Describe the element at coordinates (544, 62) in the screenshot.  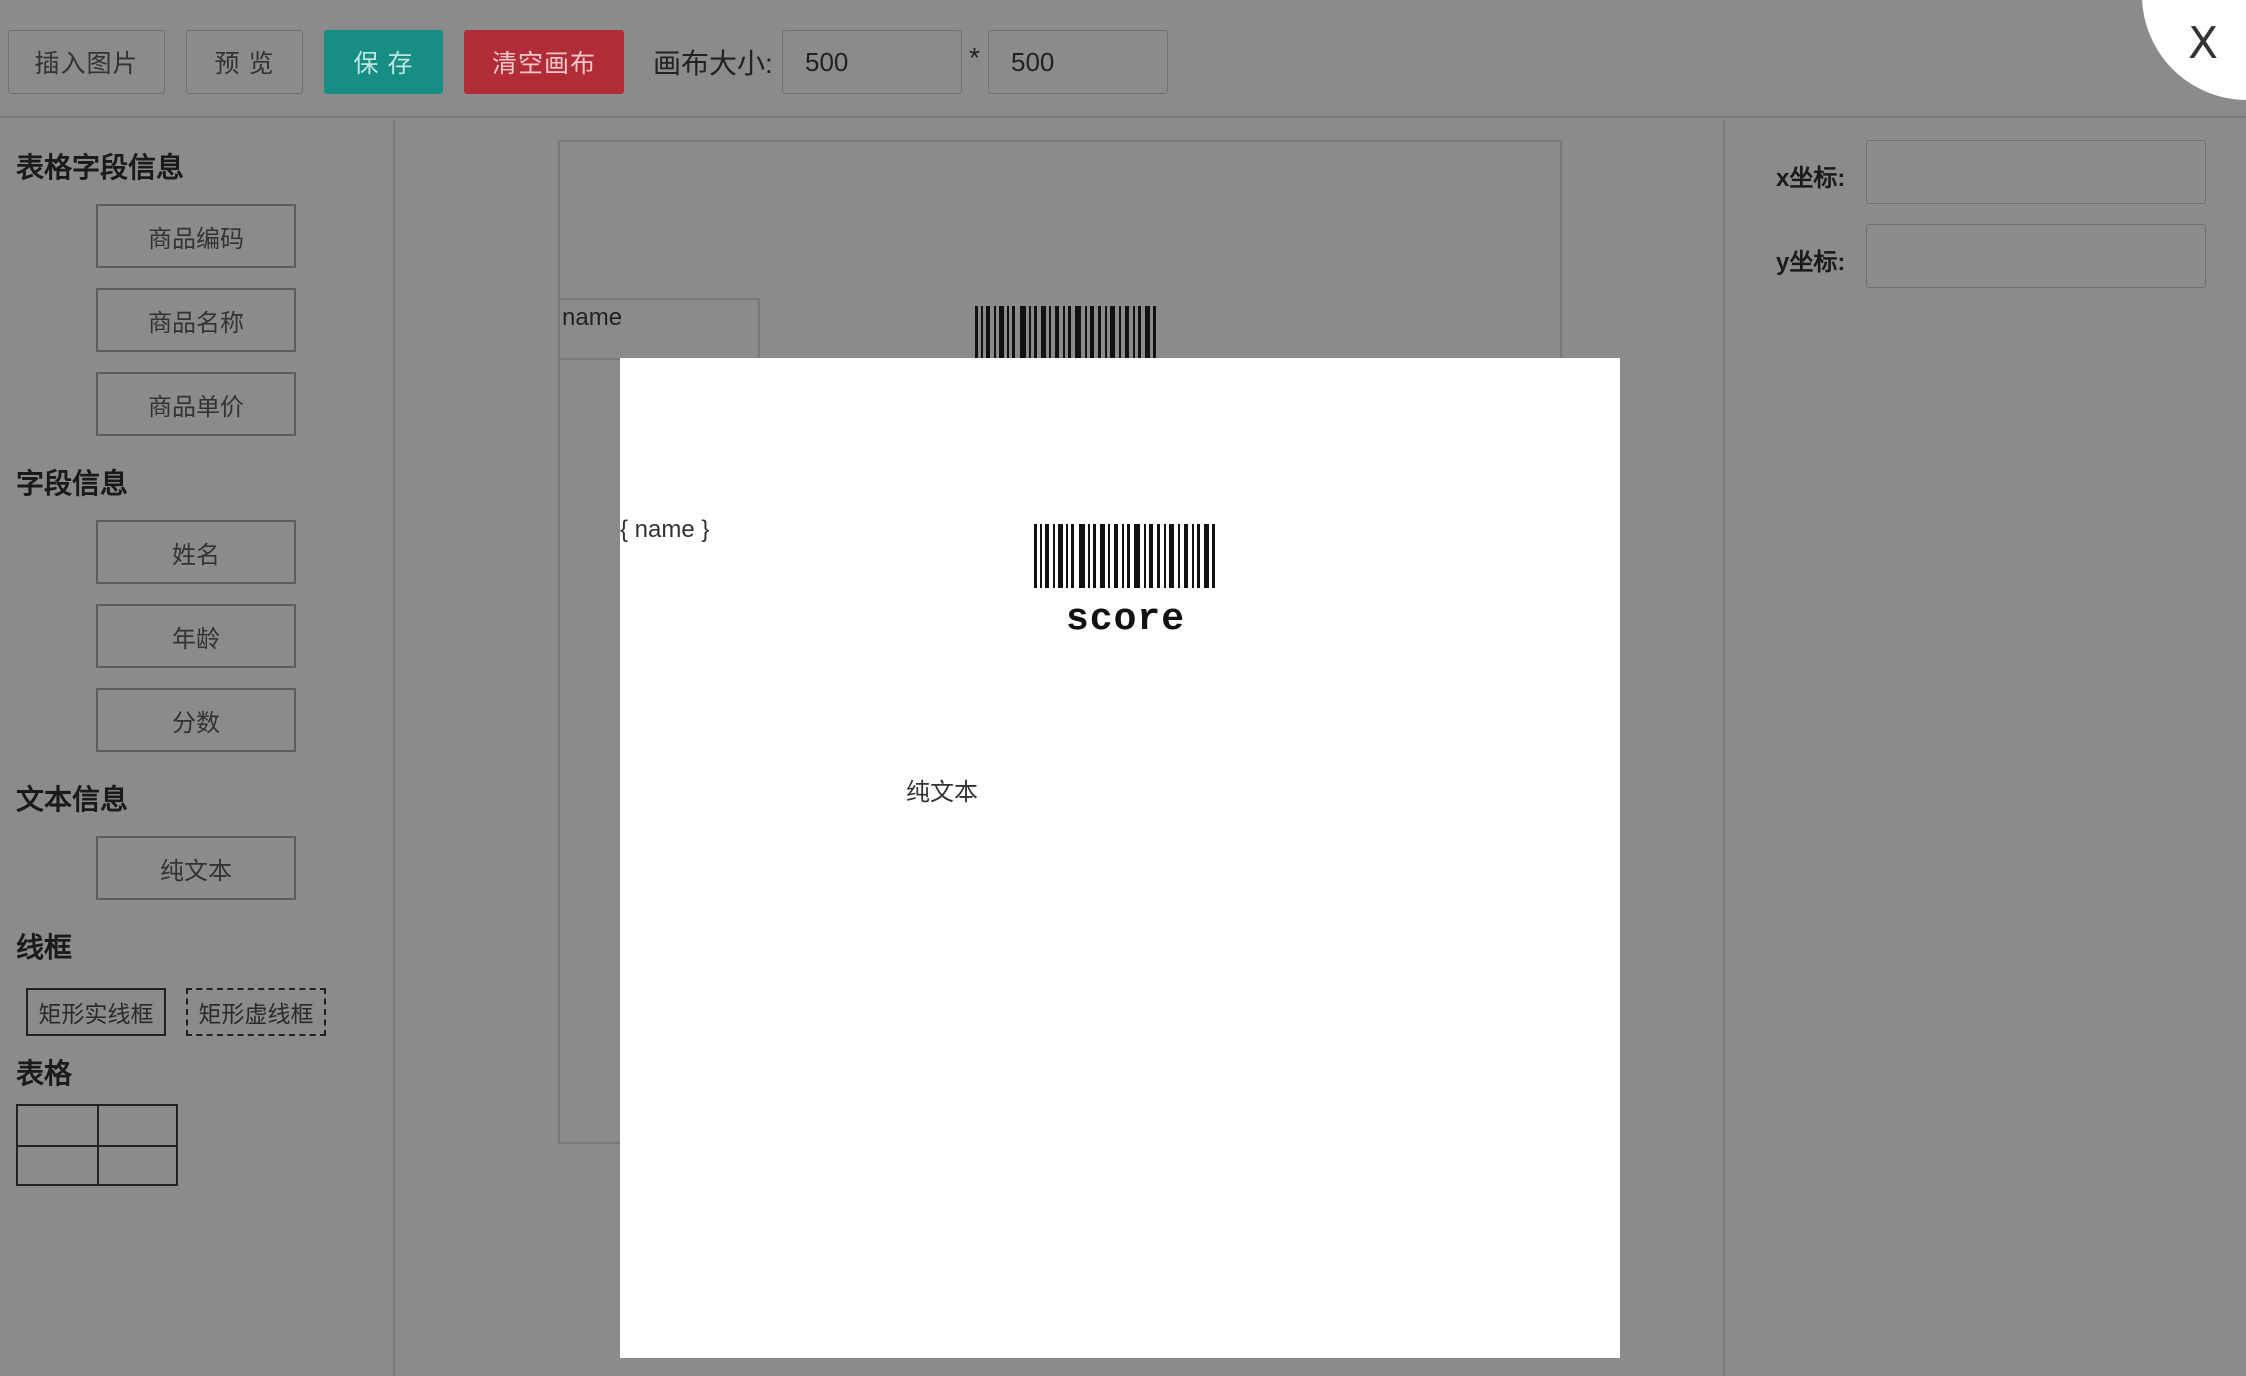
I see `clear-canvas-button: 清空画布` at that location.